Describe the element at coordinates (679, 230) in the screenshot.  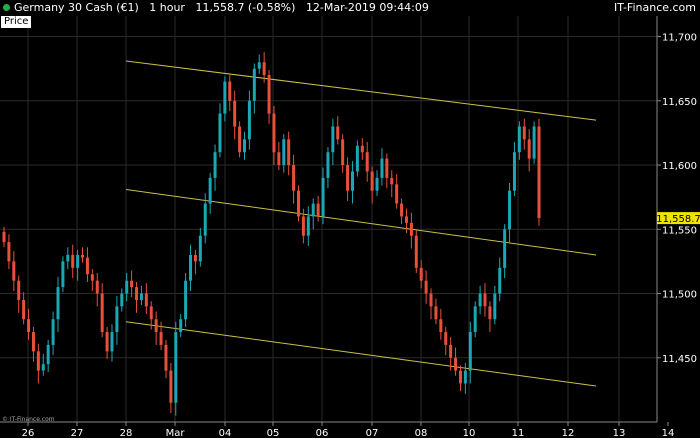
I see `y-tick-label: 11,550` at that location.